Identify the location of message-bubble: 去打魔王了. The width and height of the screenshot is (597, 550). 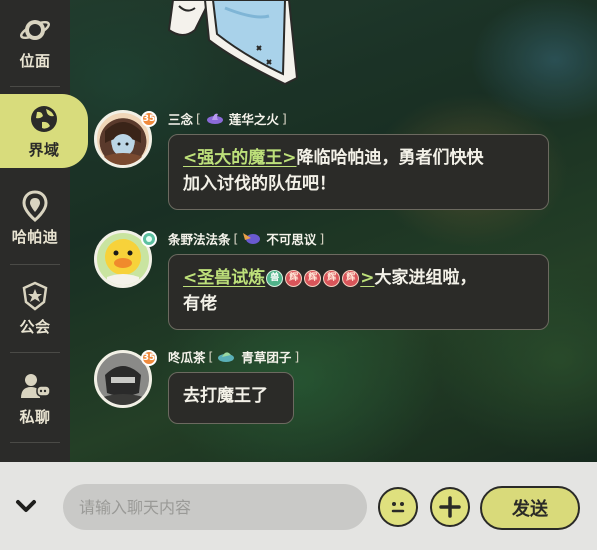
(231, 398).